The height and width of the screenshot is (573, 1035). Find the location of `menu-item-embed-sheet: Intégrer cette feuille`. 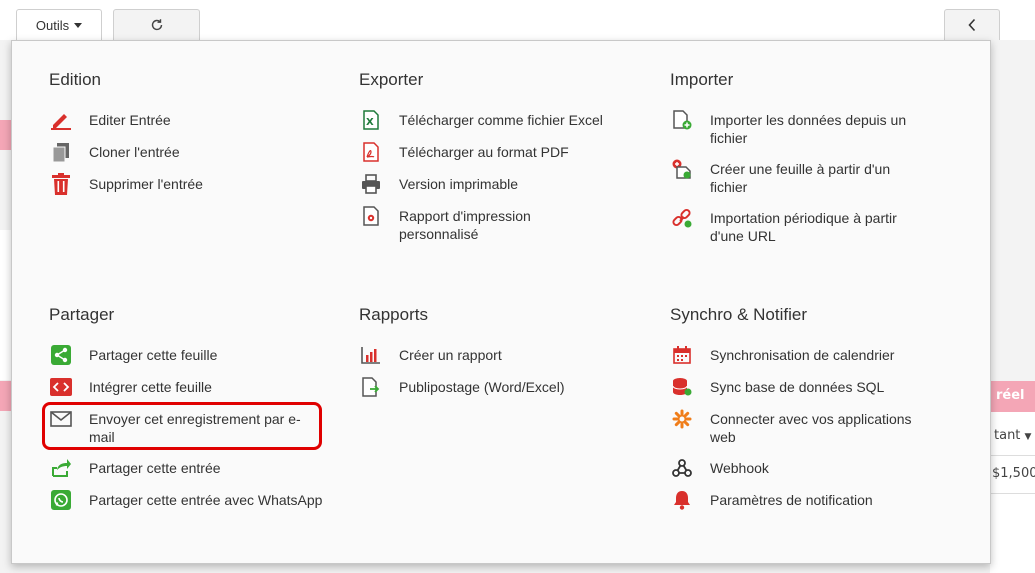

menu-item-embed-sheet: Intégrer cette feuille is located at coordinates (194, 387).